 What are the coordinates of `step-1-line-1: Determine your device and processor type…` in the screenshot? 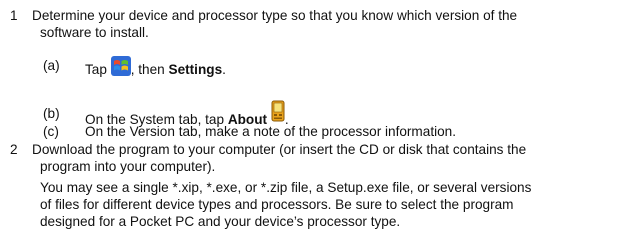 It's located at (275, 15).